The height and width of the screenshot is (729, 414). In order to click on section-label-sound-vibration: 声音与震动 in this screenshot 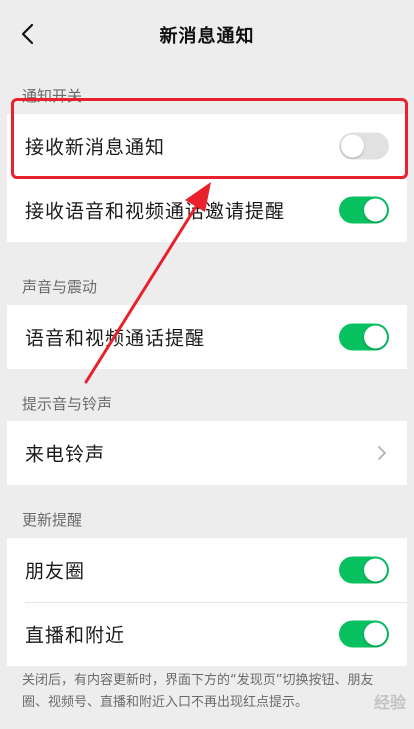, I will do `click(60, 287)`.